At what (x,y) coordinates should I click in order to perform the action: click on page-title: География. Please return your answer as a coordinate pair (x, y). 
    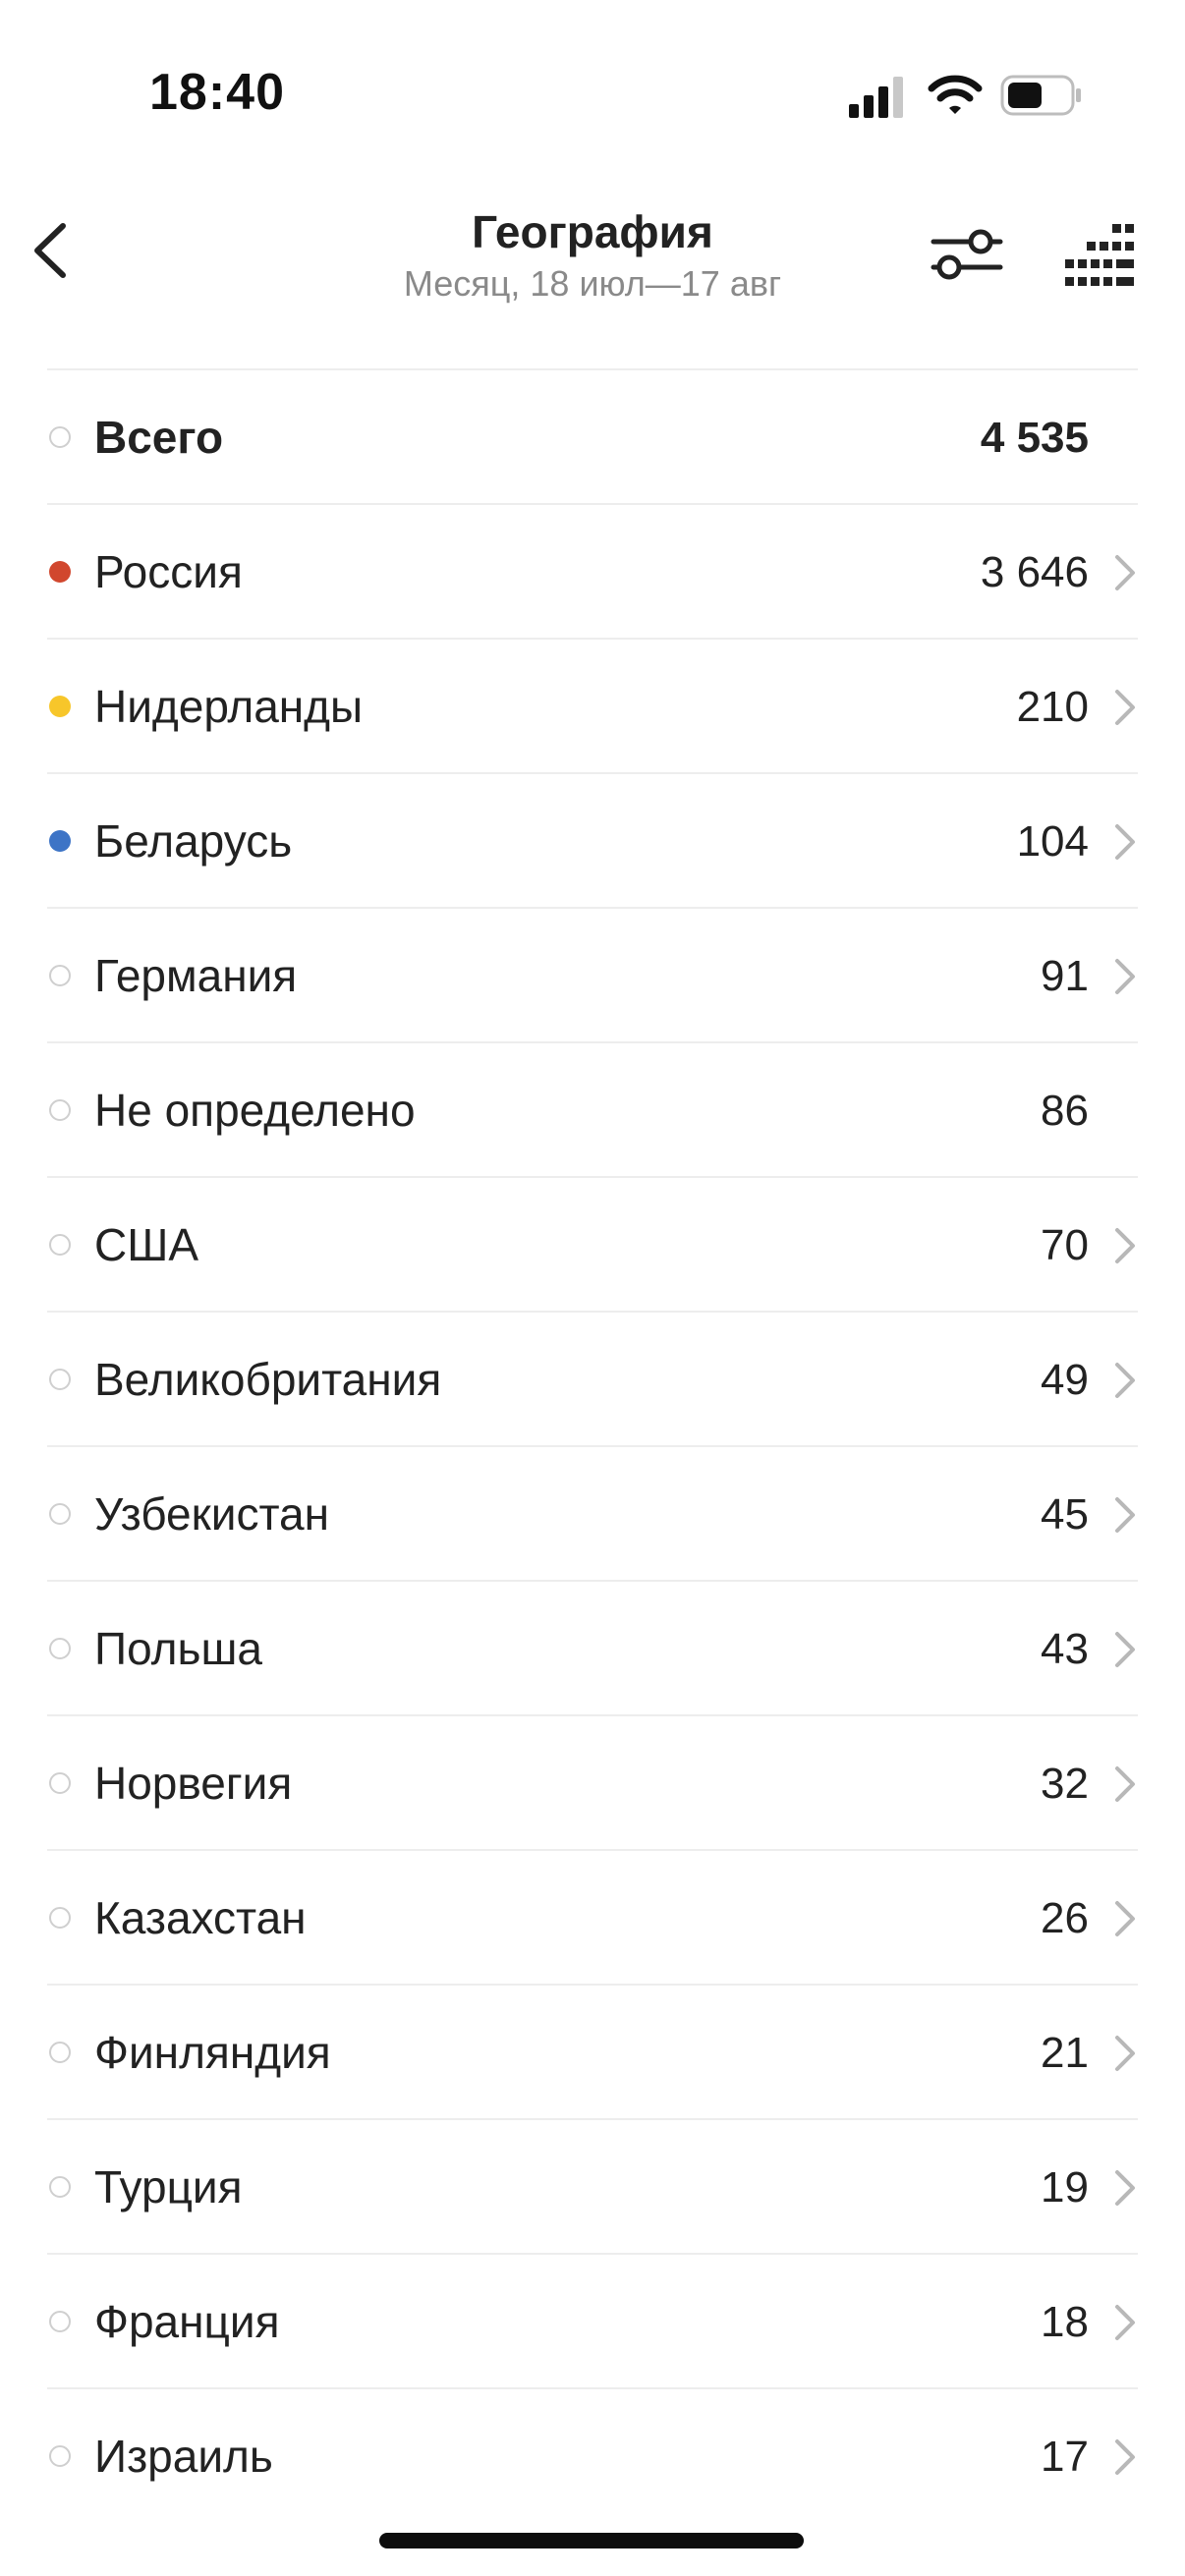
    Looking at the image, I should click on (592, 231).